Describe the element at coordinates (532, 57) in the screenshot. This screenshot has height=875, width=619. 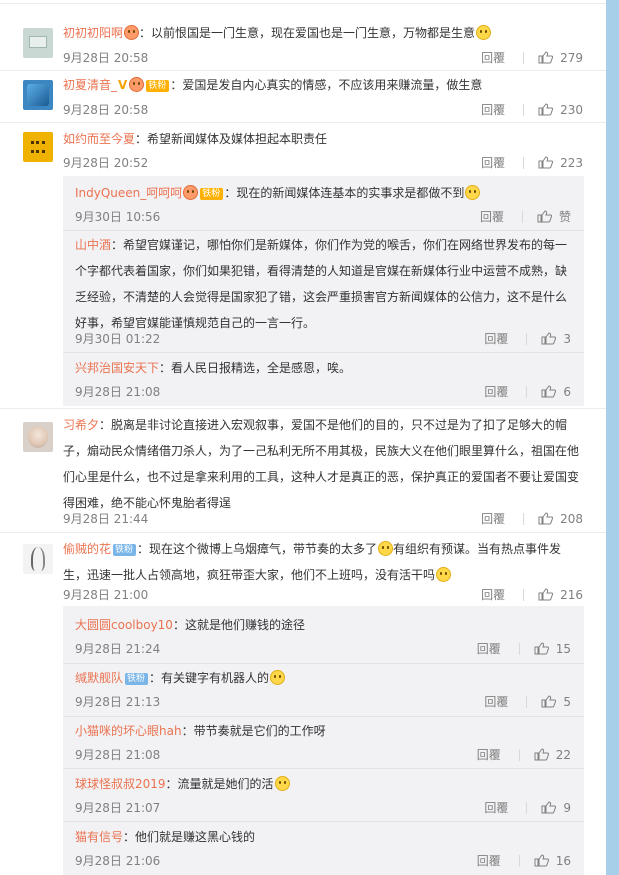
I see `comment-actions: 回覆 279` at that location.